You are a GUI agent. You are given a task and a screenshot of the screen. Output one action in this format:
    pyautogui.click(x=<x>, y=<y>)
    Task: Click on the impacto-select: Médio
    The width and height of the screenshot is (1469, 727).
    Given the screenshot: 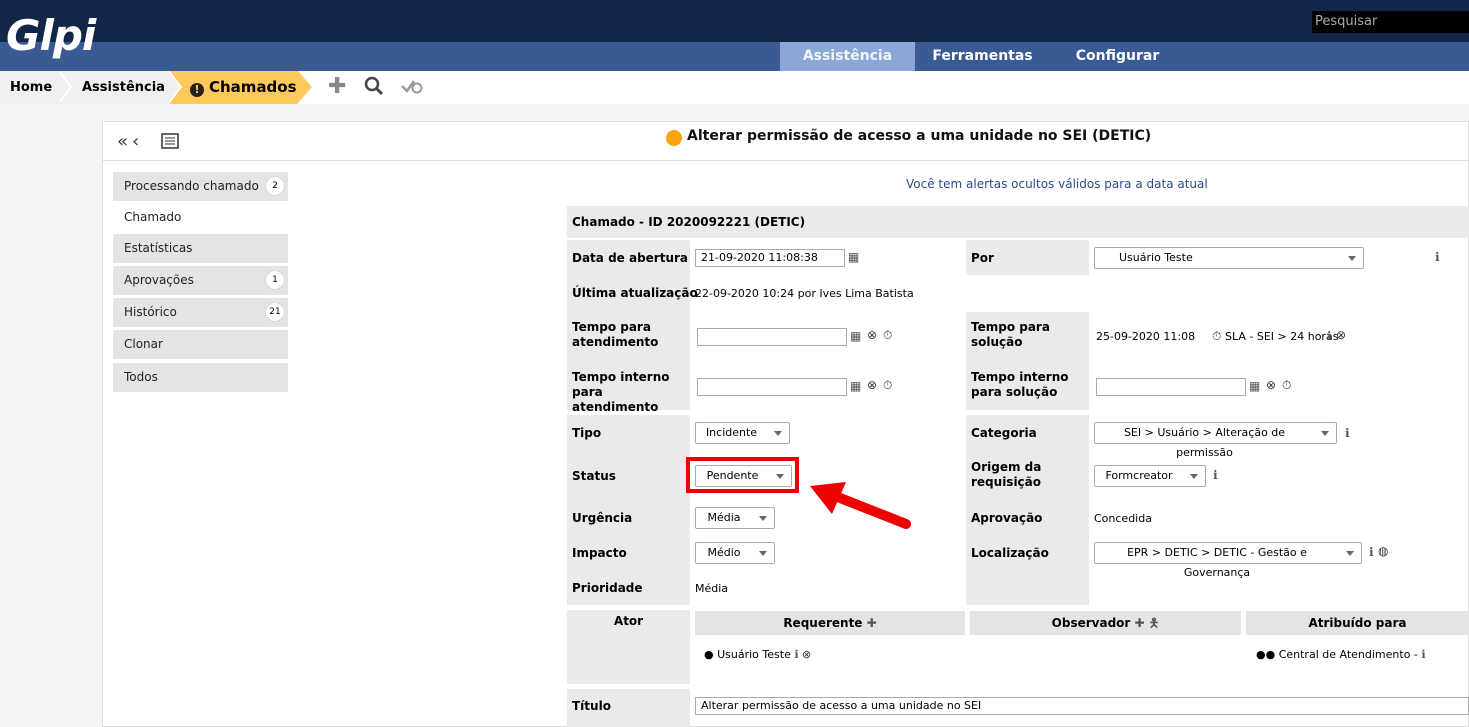 What is the action you would take?
    pyautogui.click(x=735, y=553)
    